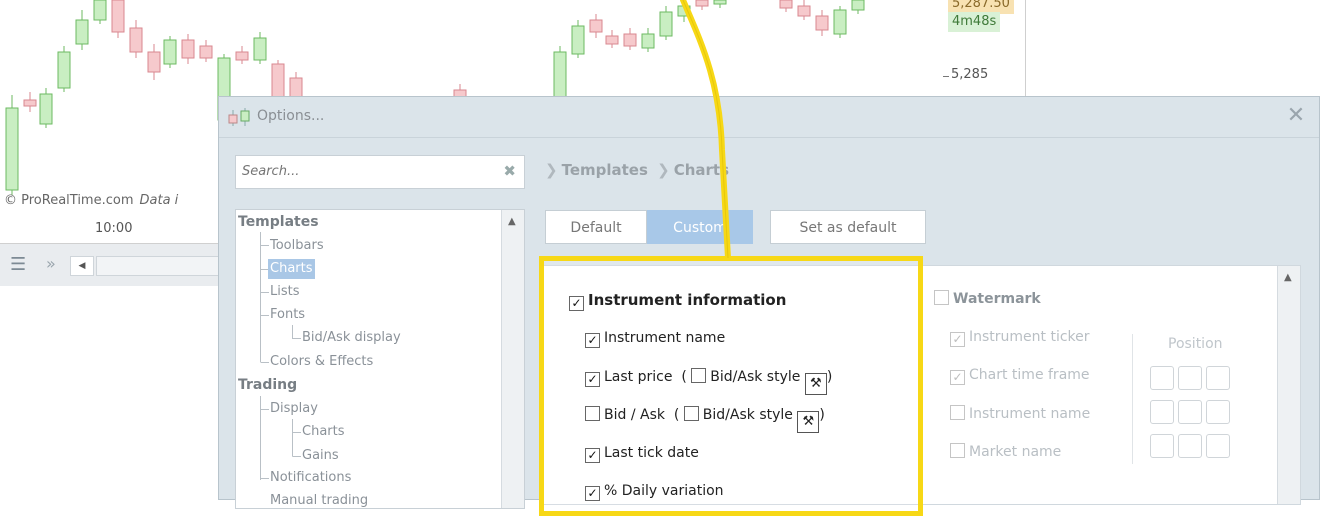  Describe the element at coordinates (642, 454) in the screenshot. I see `last-tick-date-option: ✓ Last tick date` at that location.